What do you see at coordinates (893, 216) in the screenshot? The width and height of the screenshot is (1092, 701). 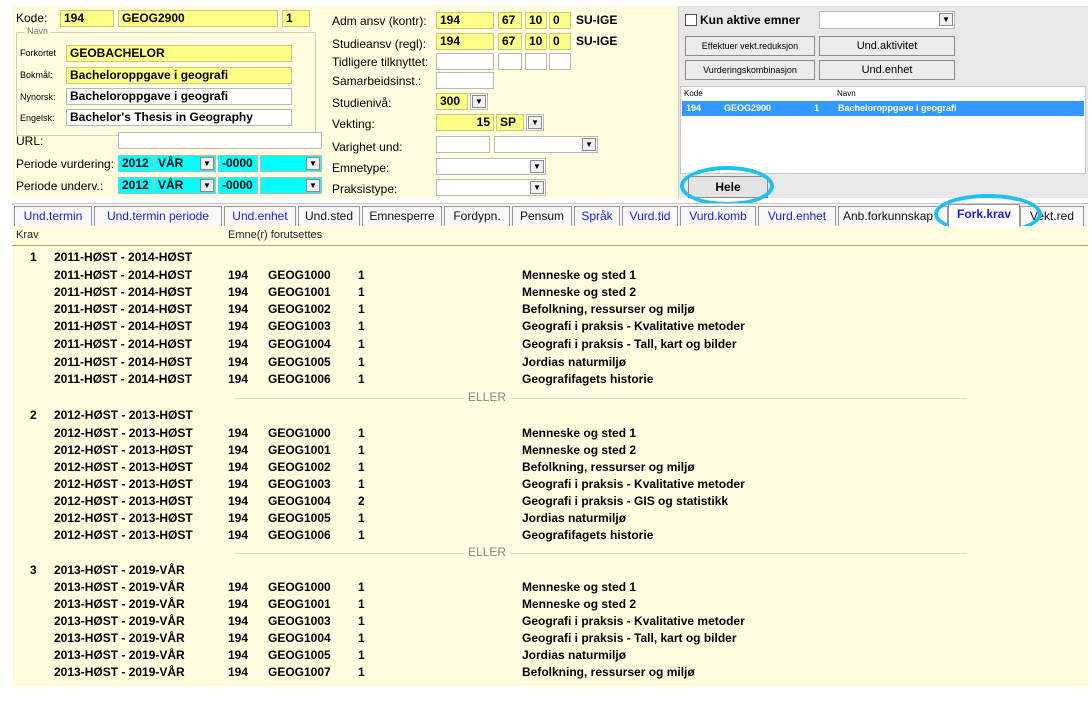 I see `tab-anb-forkunnskap: Anb.forkunnskap` at bounding box center [893, 216].